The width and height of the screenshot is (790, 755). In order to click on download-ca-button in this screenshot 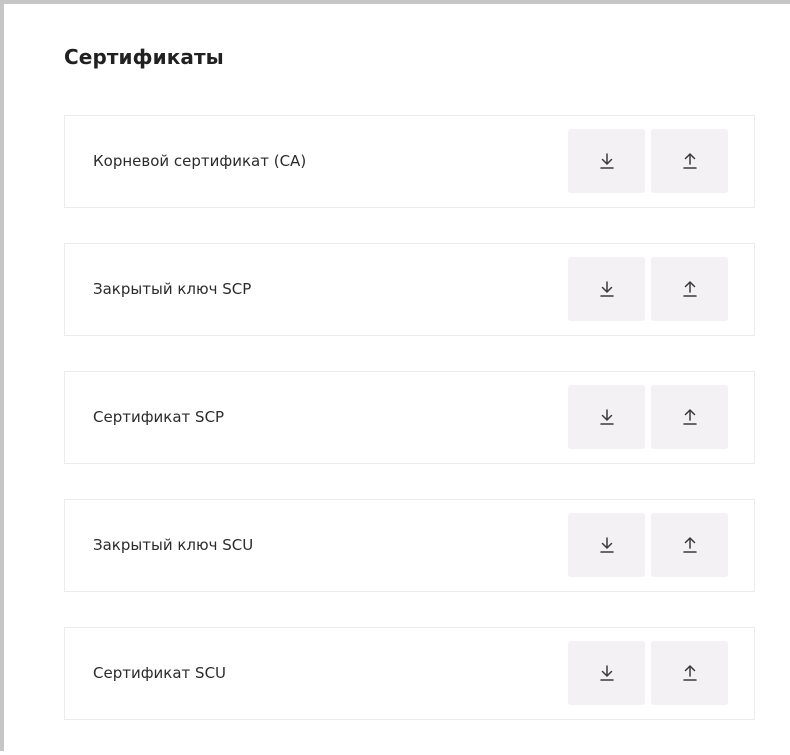, I will do `click(606, 161)`.